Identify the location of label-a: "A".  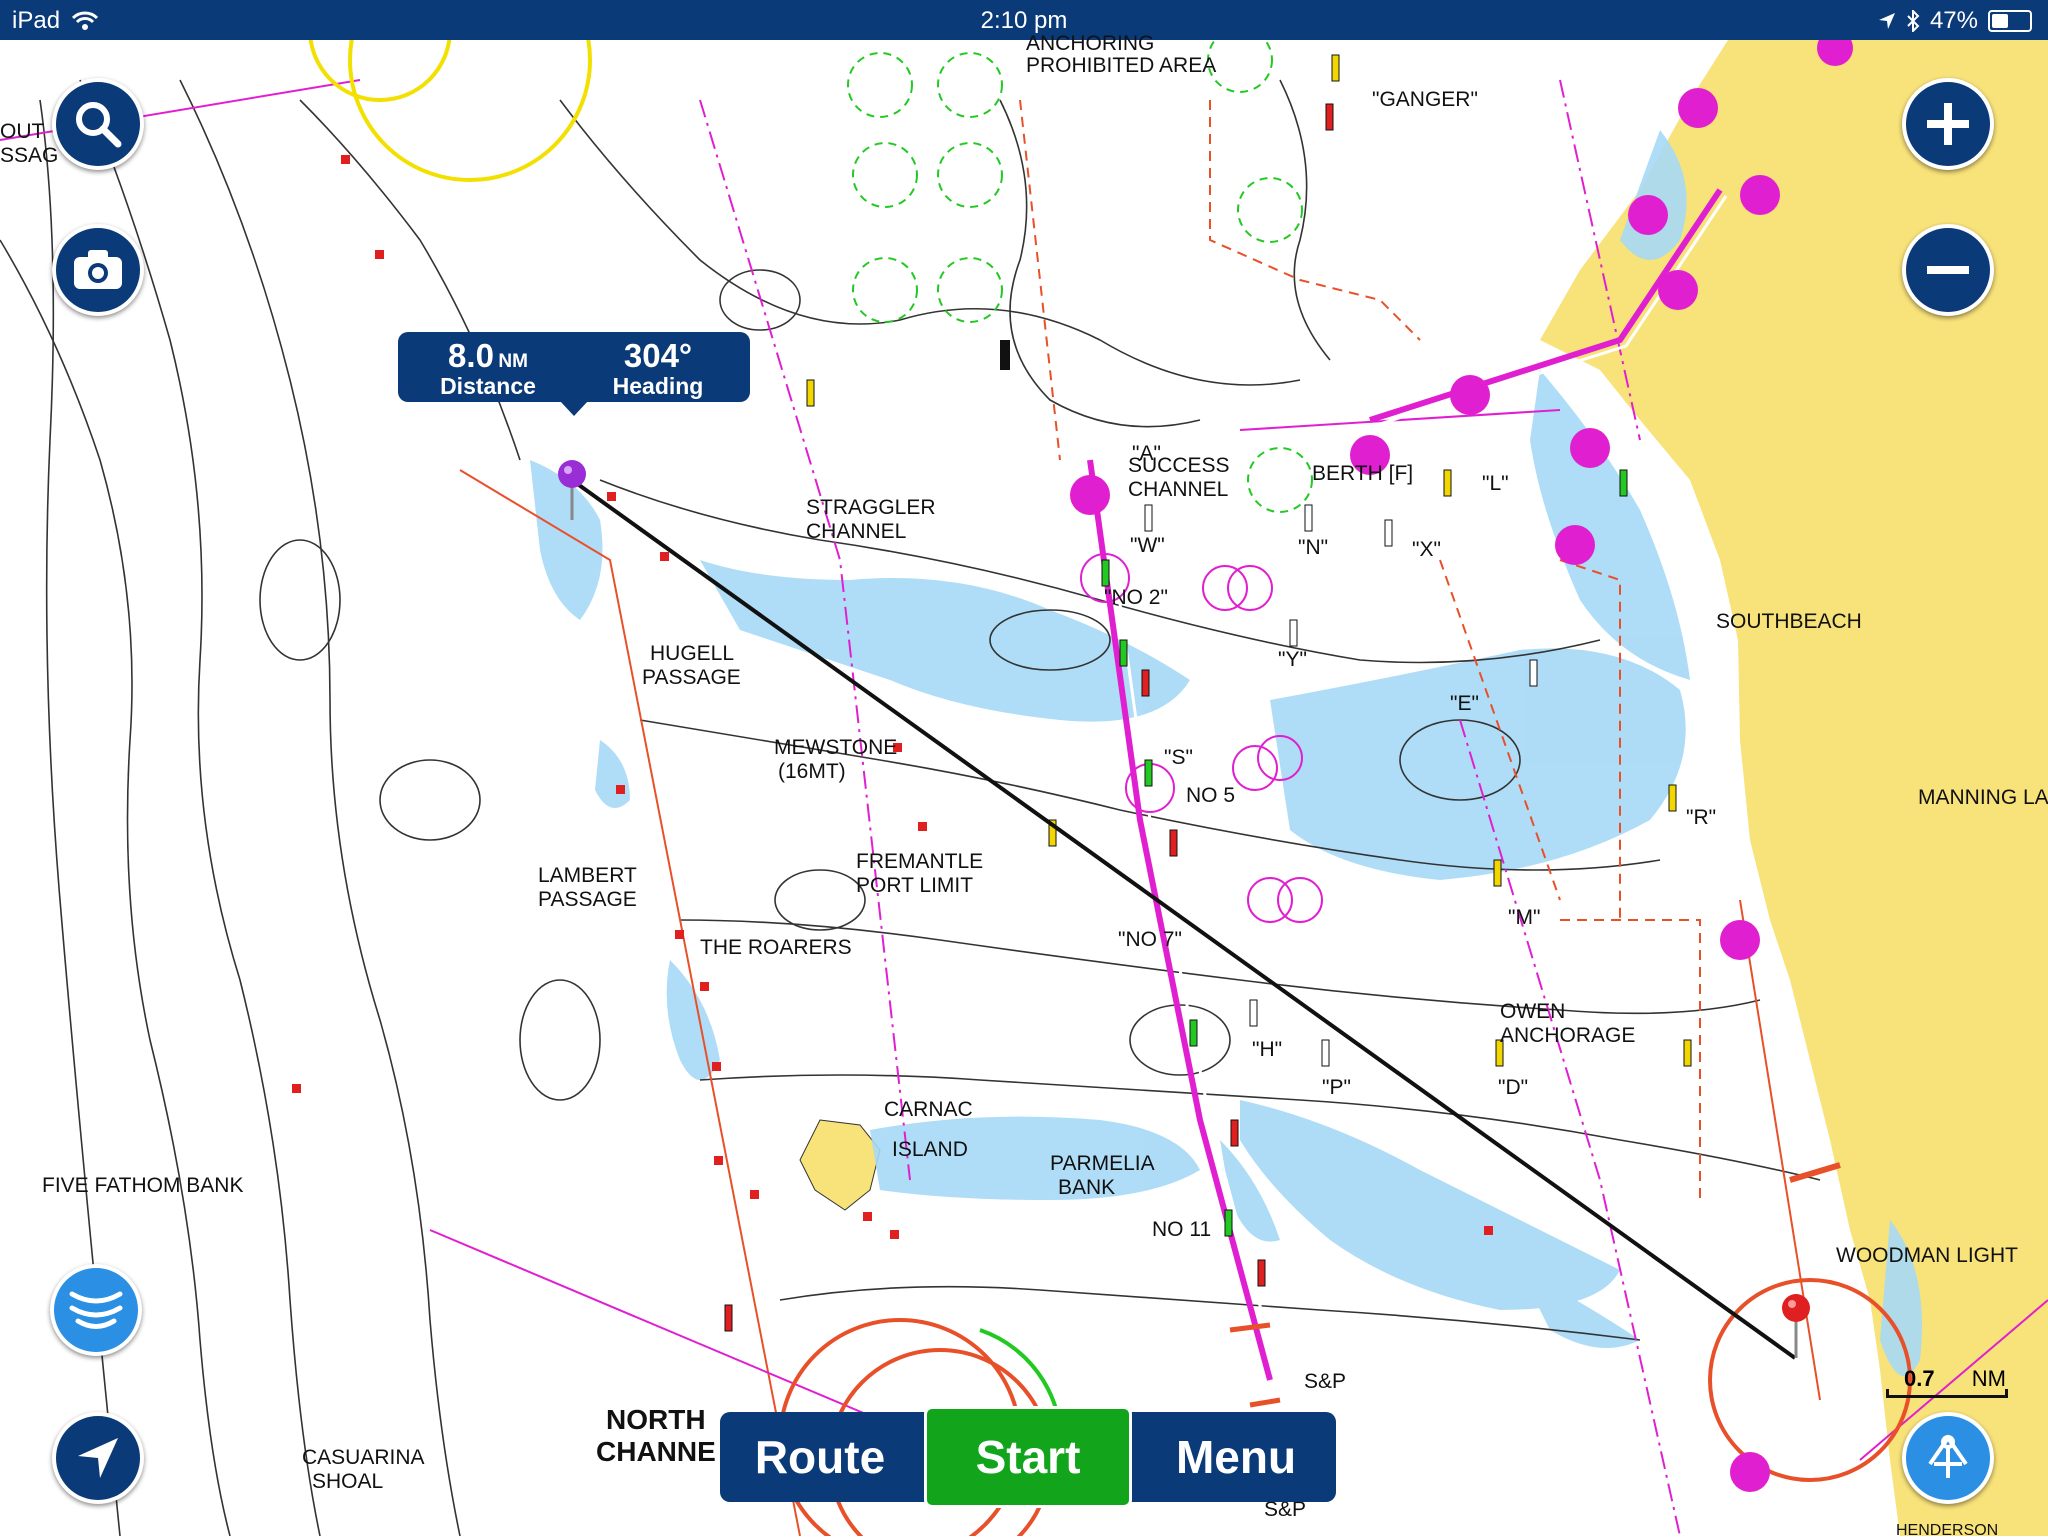
(1146, 453).